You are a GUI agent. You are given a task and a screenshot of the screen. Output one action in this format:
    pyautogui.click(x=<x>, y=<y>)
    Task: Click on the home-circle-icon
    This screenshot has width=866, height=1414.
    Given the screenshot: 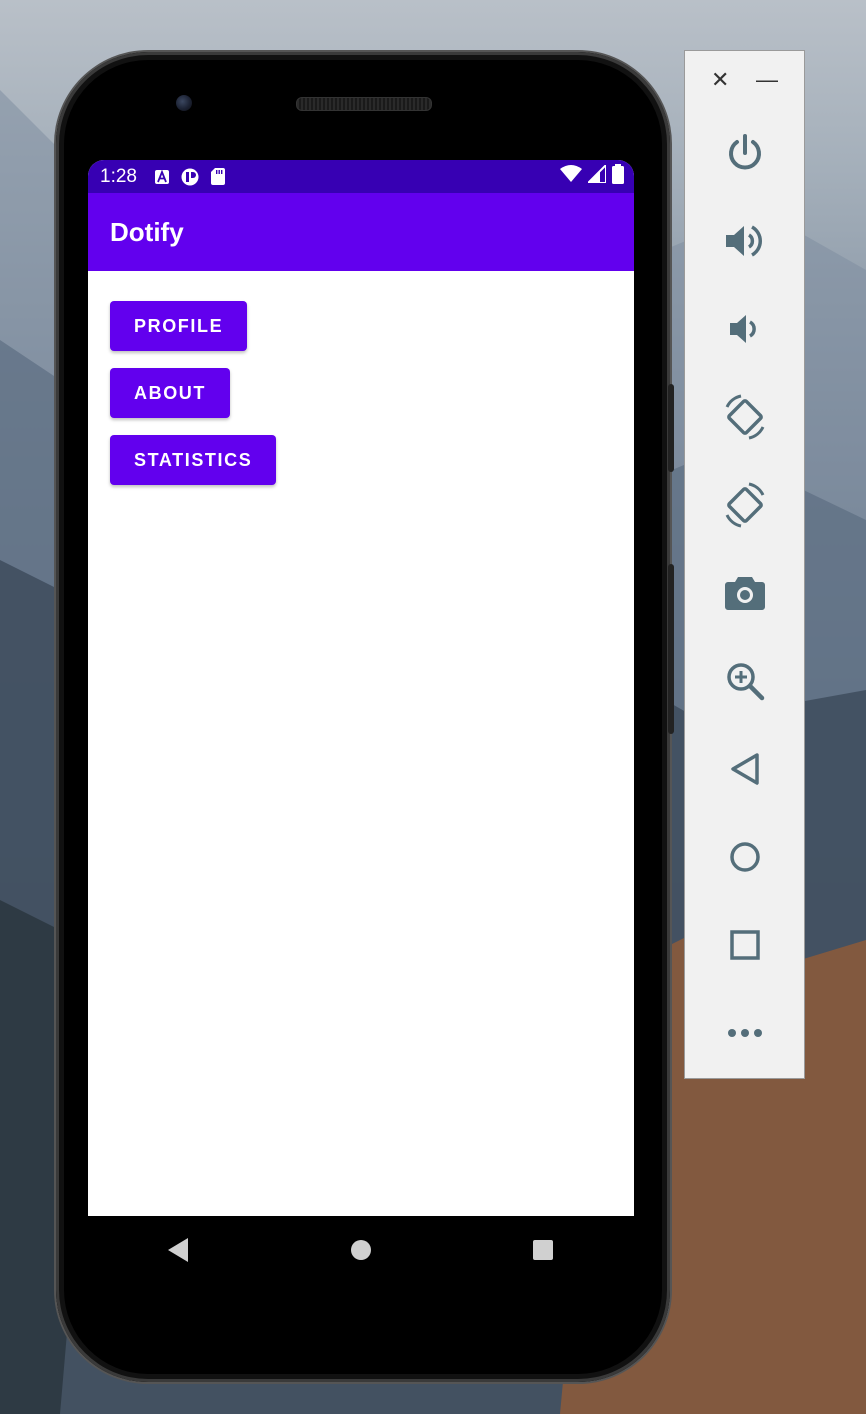 What is the action you would take?
    pyautogui.click(x=744, y=857)
    